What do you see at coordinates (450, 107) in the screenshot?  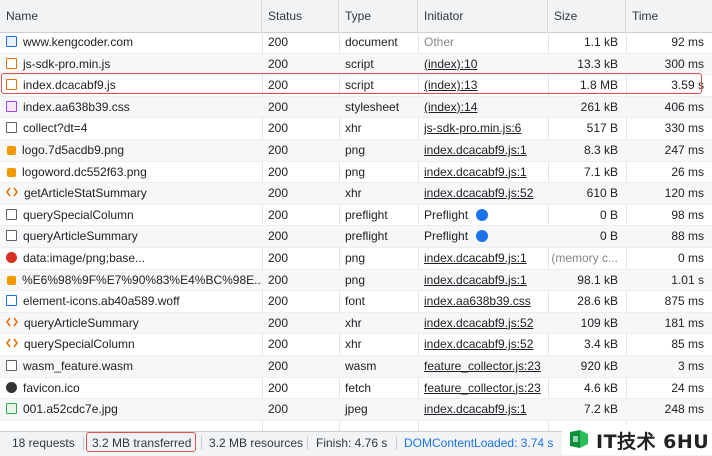 I see `request-initiator: (index):14` at bounding box center [450, 107].